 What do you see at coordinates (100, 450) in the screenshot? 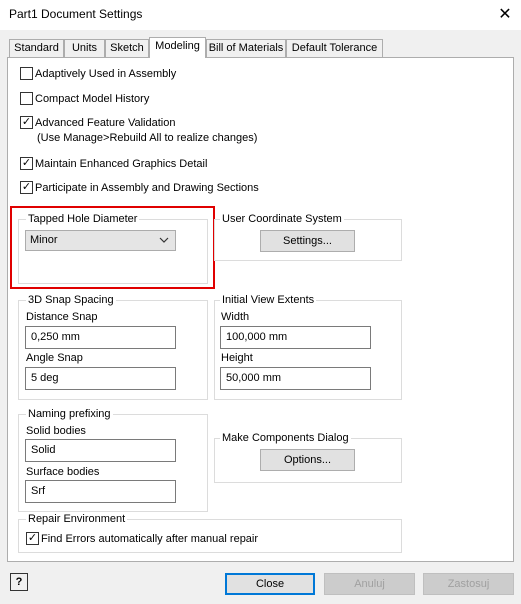
I see `solid-bodies-input: Solid` at bounding box center [100, 450].